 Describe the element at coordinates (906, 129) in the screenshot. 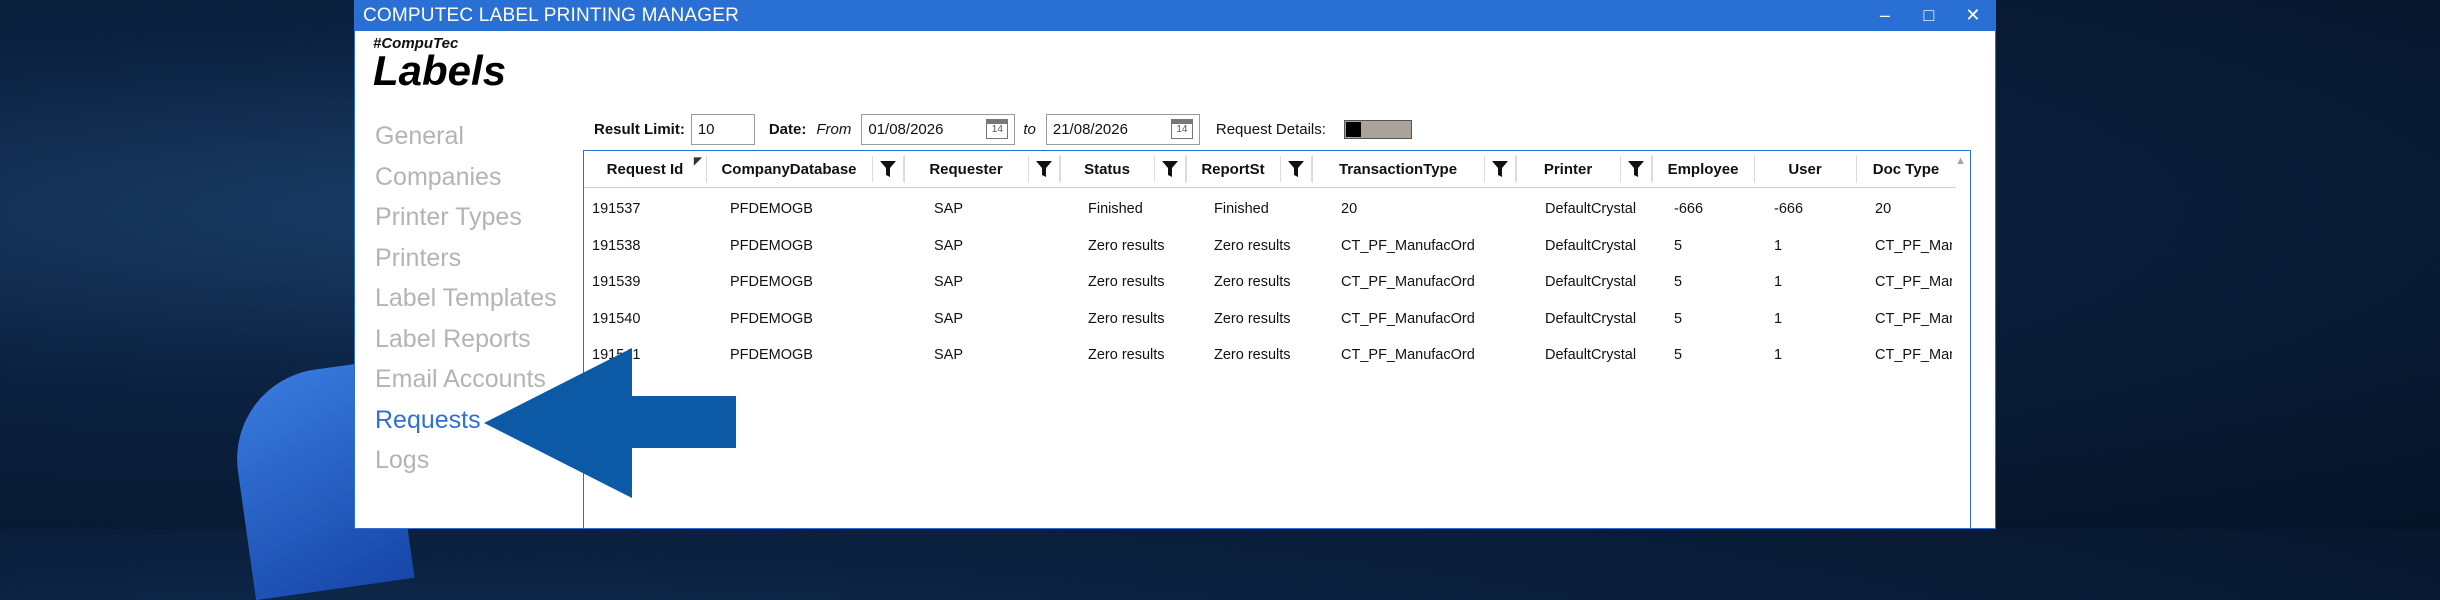

I see `date-from-value: 01/08/2026` at that location.